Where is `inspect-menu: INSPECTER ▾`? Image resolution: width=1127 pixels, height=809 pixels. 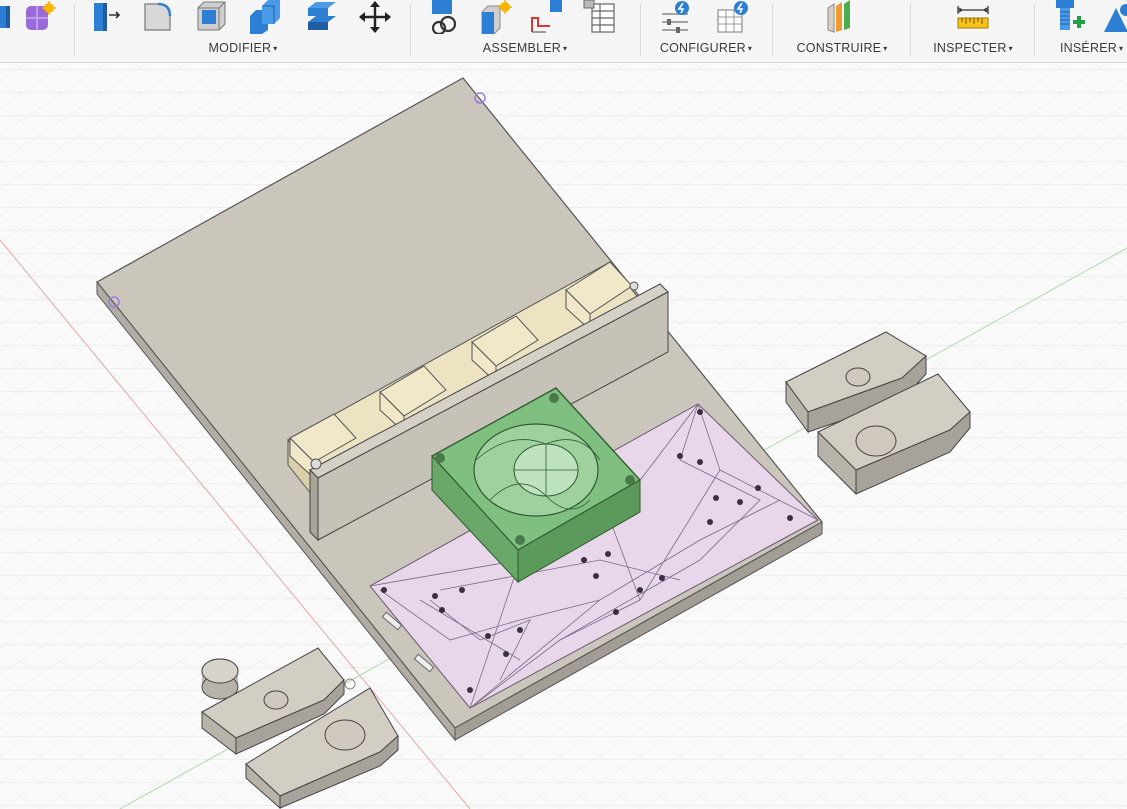
inspect-menu: INSPECTER ▾ is located at coordinates (973, 48).